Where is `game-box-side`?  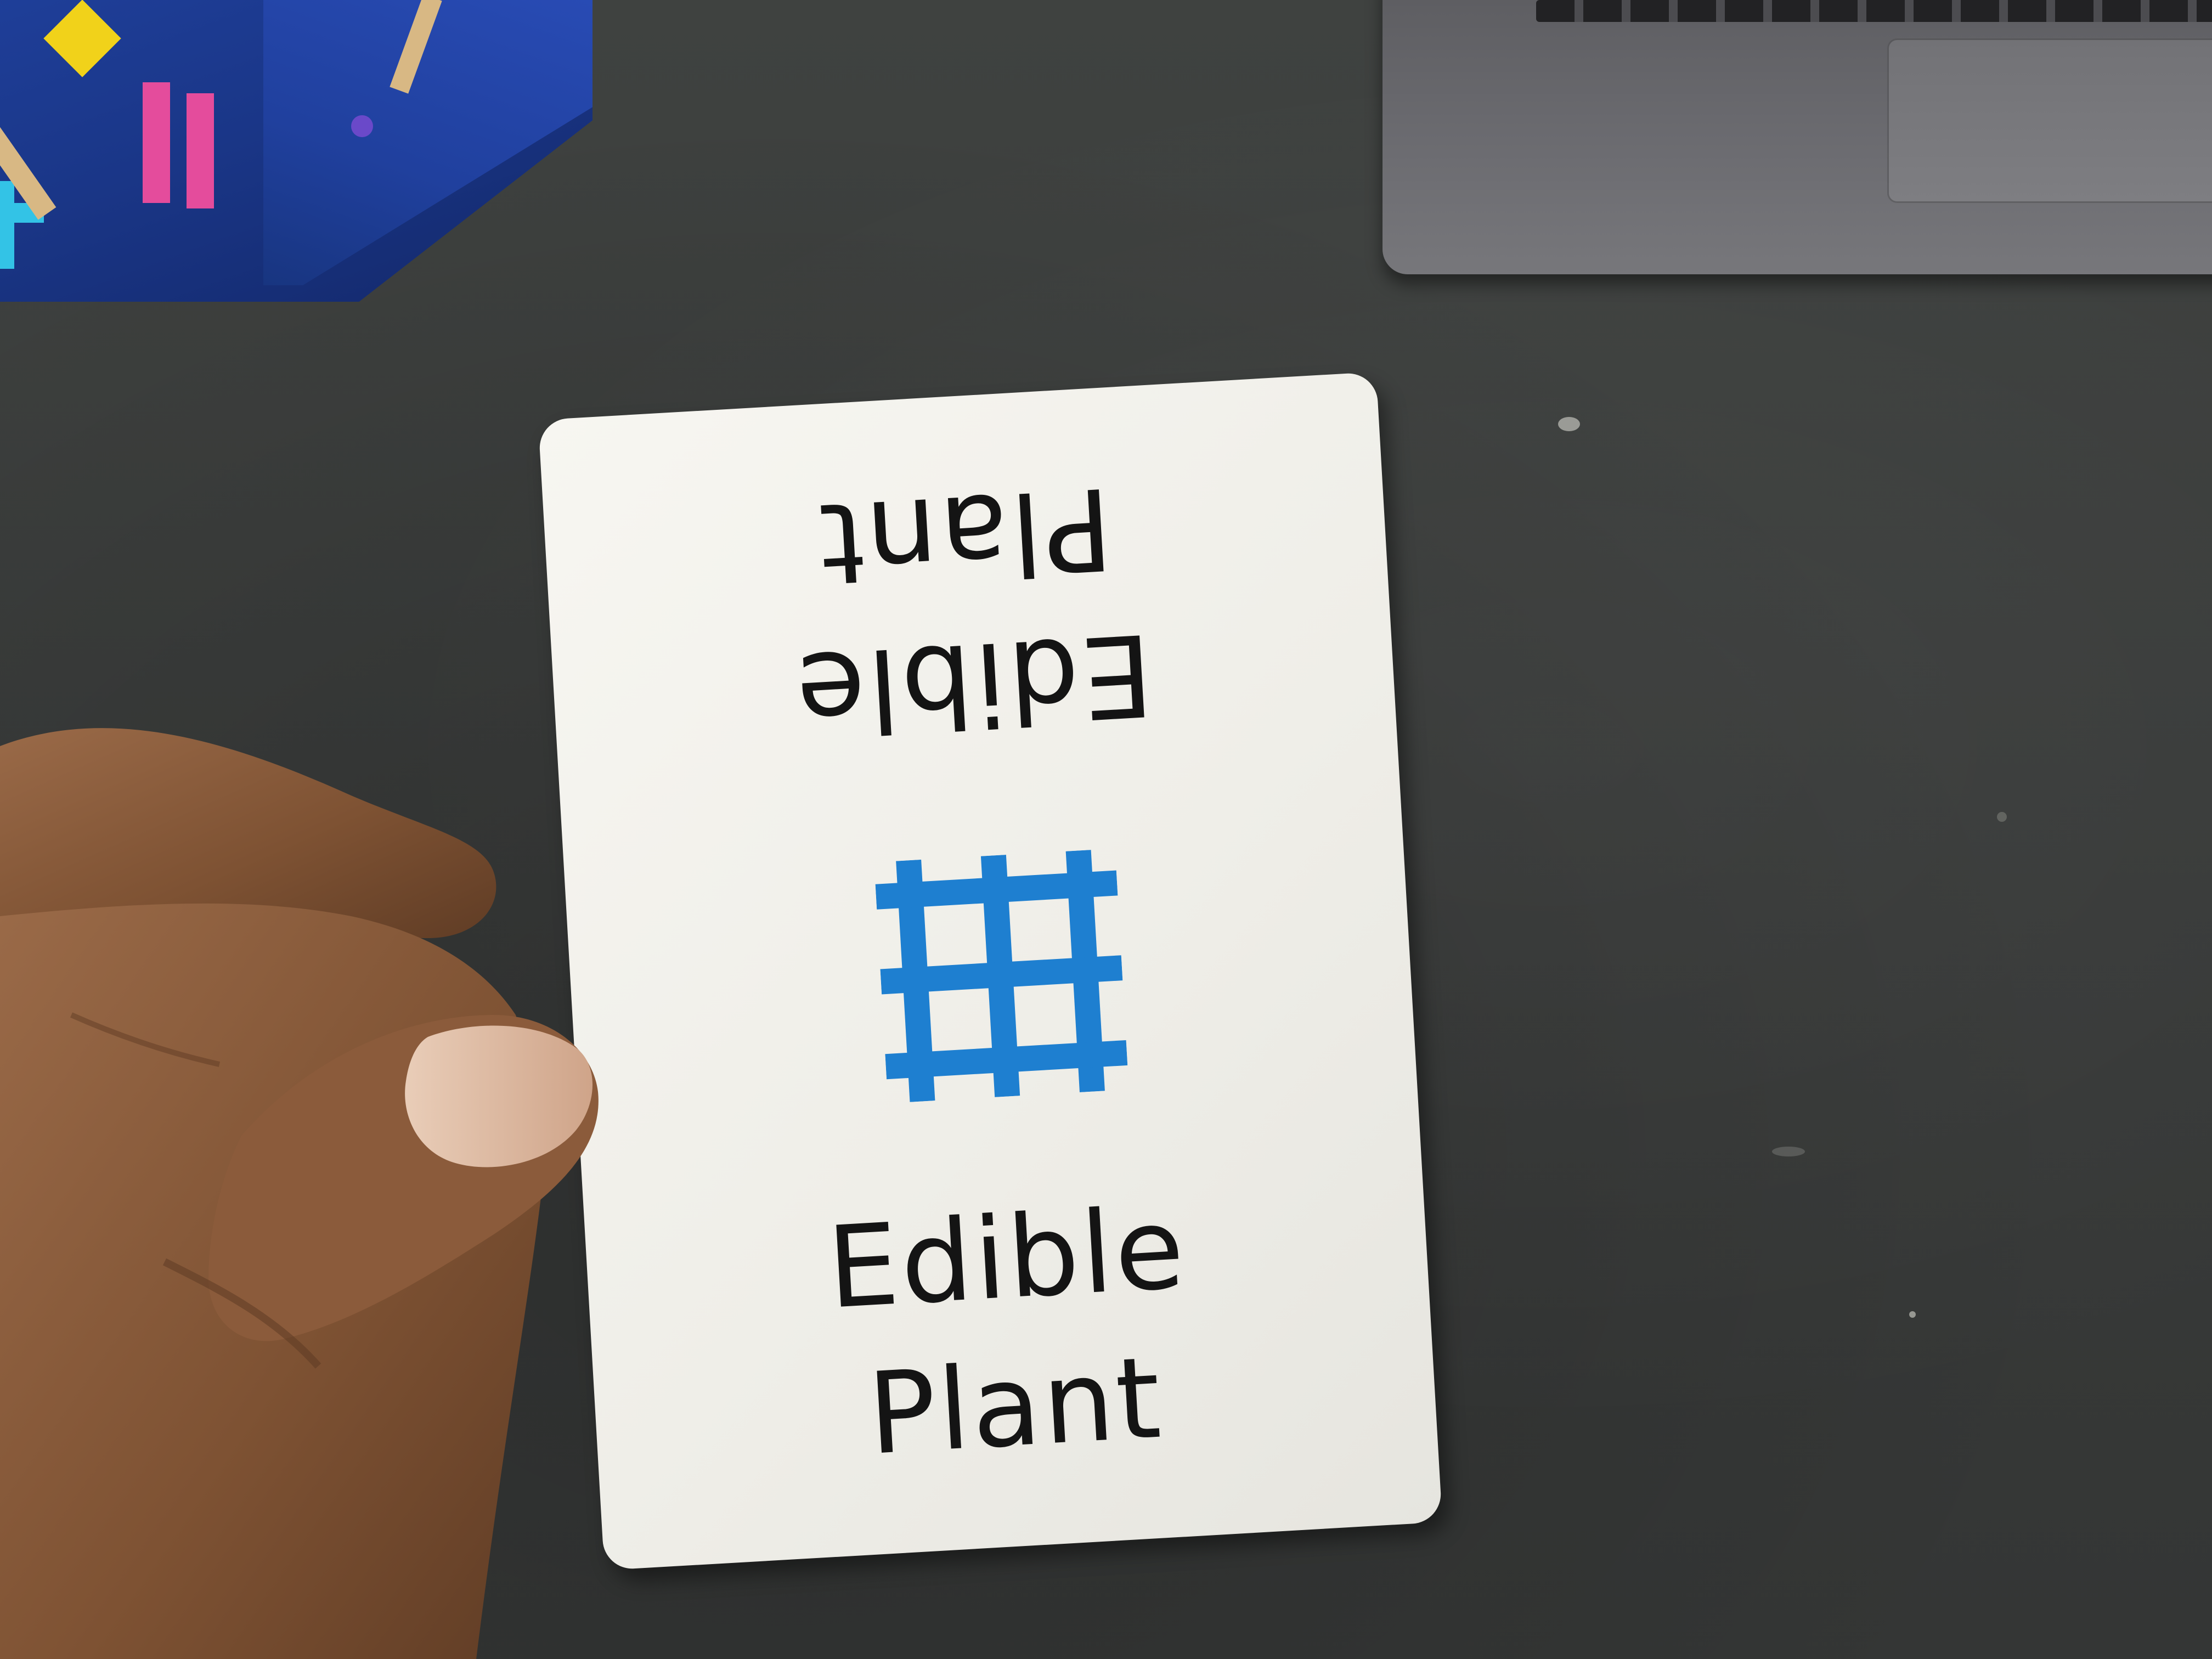 game-box-side is located at coordinates (428, 143).